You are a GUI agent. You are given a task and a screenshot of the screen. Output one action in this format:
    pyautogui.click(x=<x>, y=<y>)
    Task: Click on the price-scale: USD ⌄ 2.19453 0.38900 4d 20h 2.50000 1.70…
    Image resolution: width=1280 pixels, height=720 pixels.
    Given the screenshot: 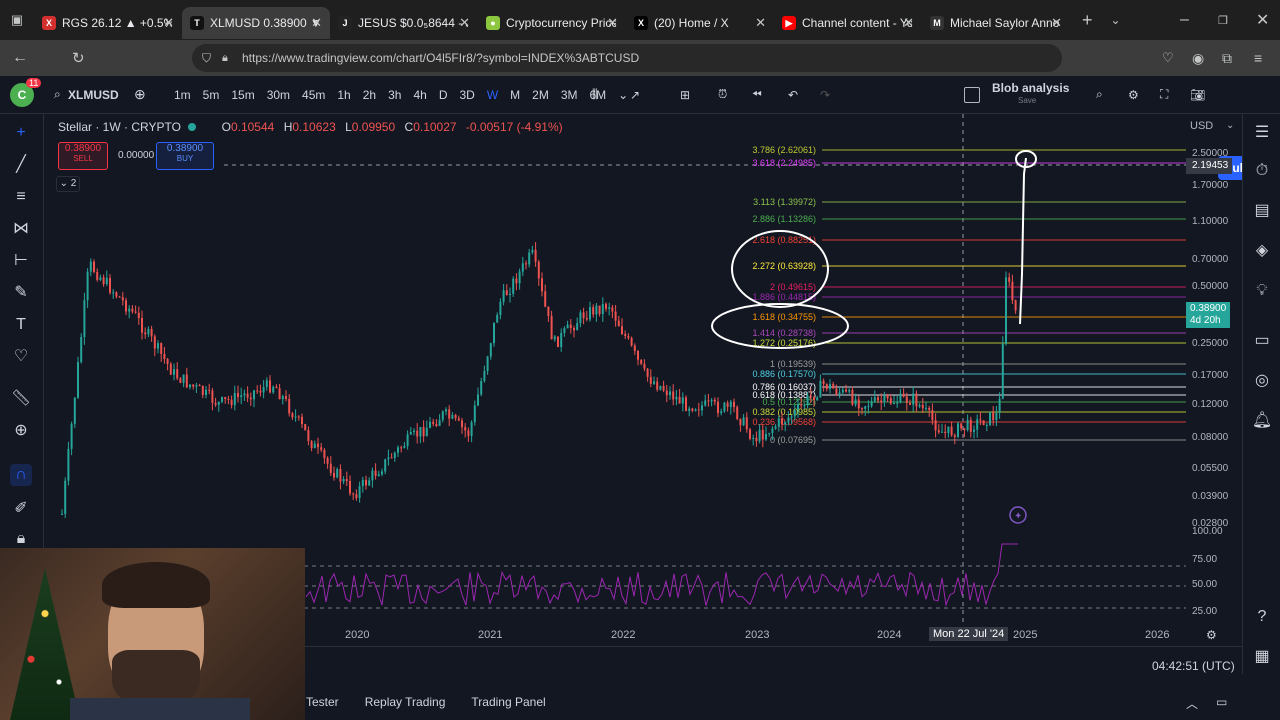 What is the action you would take?
    pyautogui.click(x=1214, y=369)
    